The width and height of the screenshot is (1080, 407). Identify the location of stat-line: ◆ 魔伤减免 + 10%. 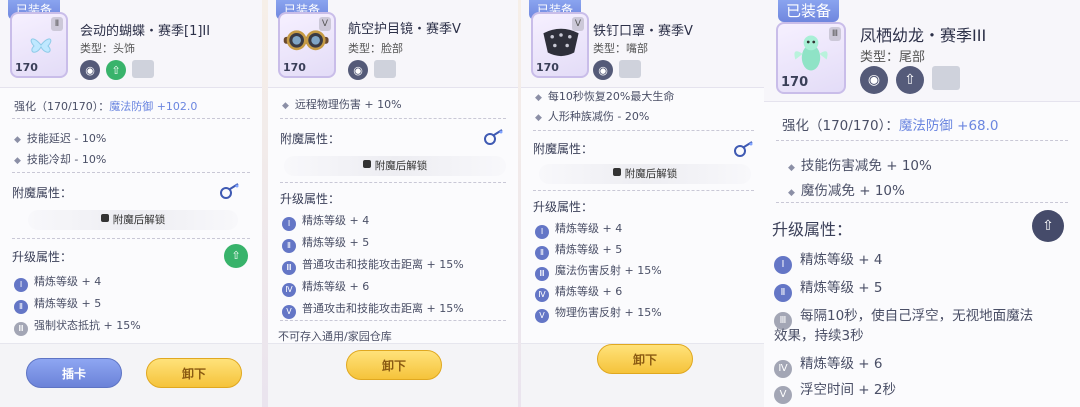
(846, 191).